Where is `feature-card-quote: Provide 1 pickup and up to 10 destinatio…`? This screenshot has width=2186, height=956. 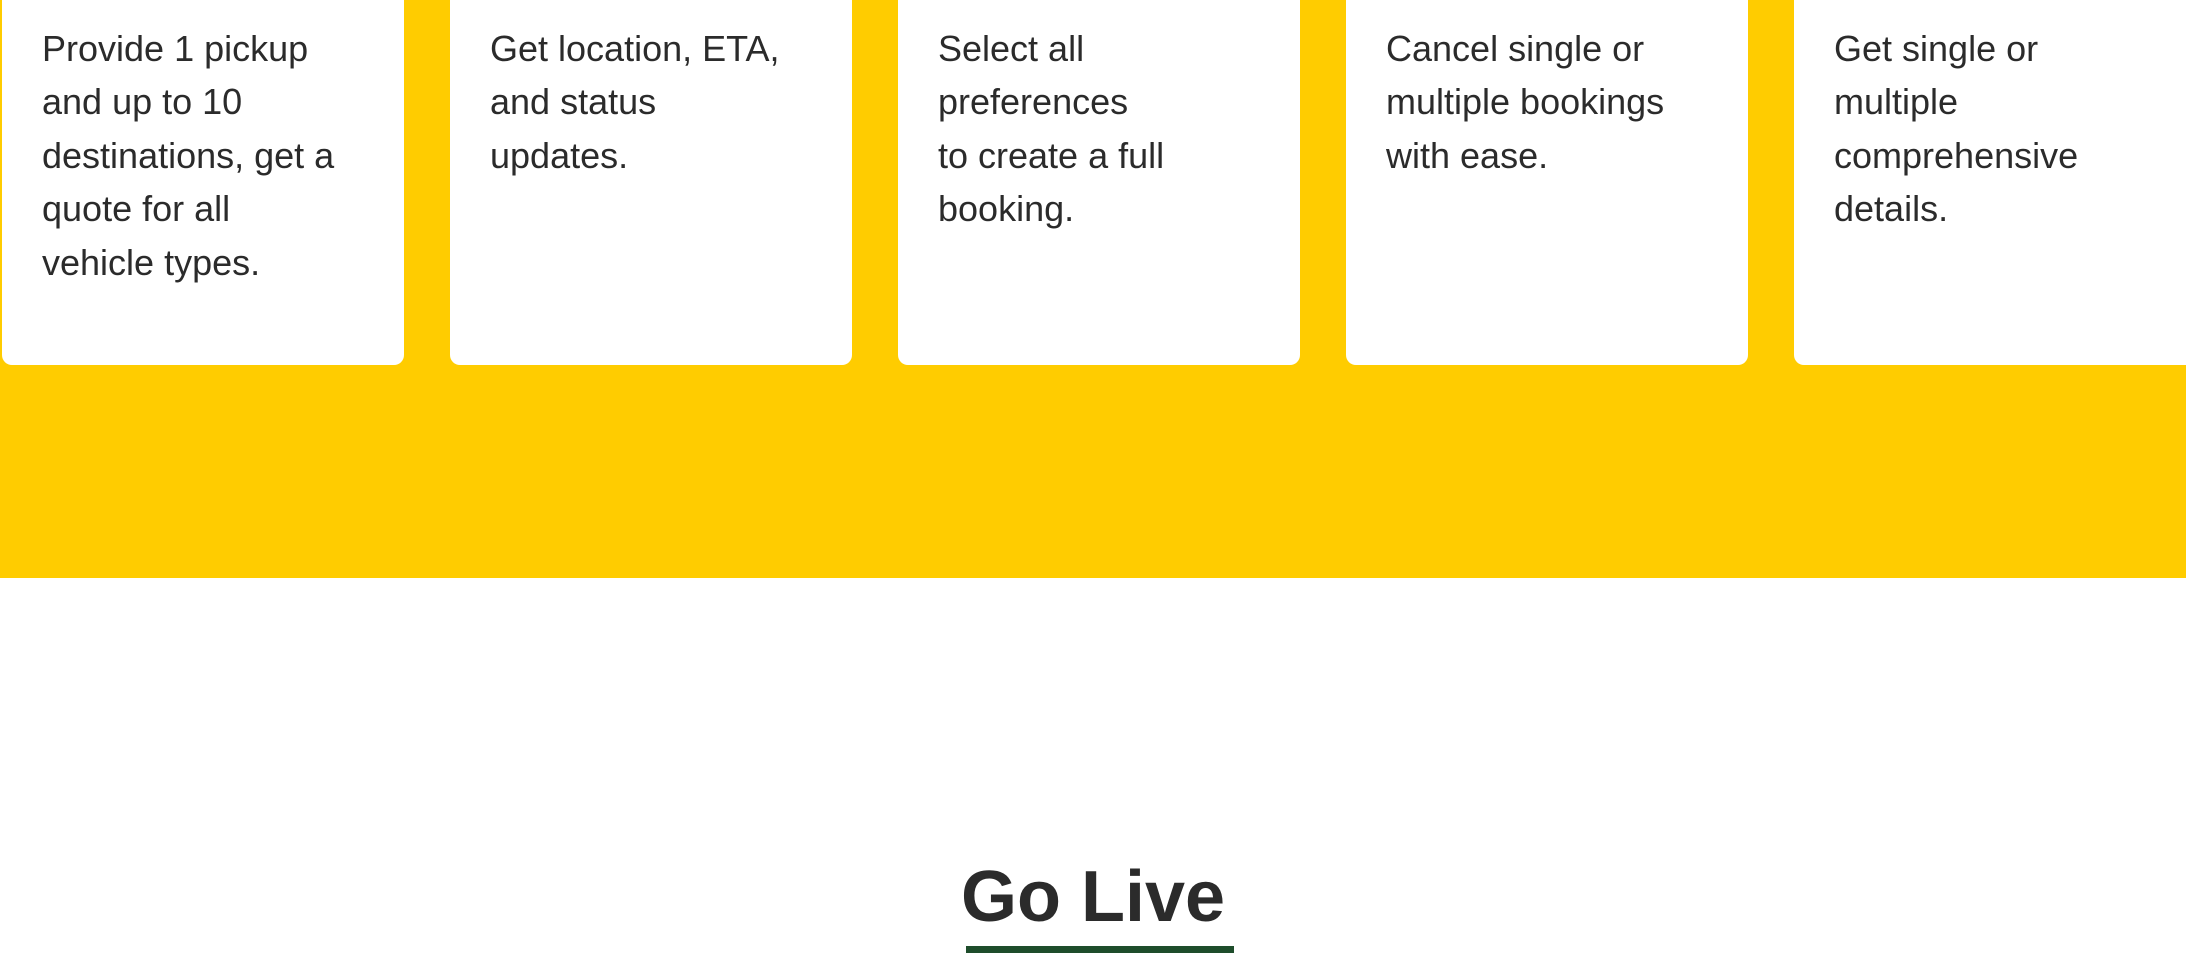
feature-card-quote: Provide 1 pickup and up to 10 destinatio… is located at coordinates (203, 182).